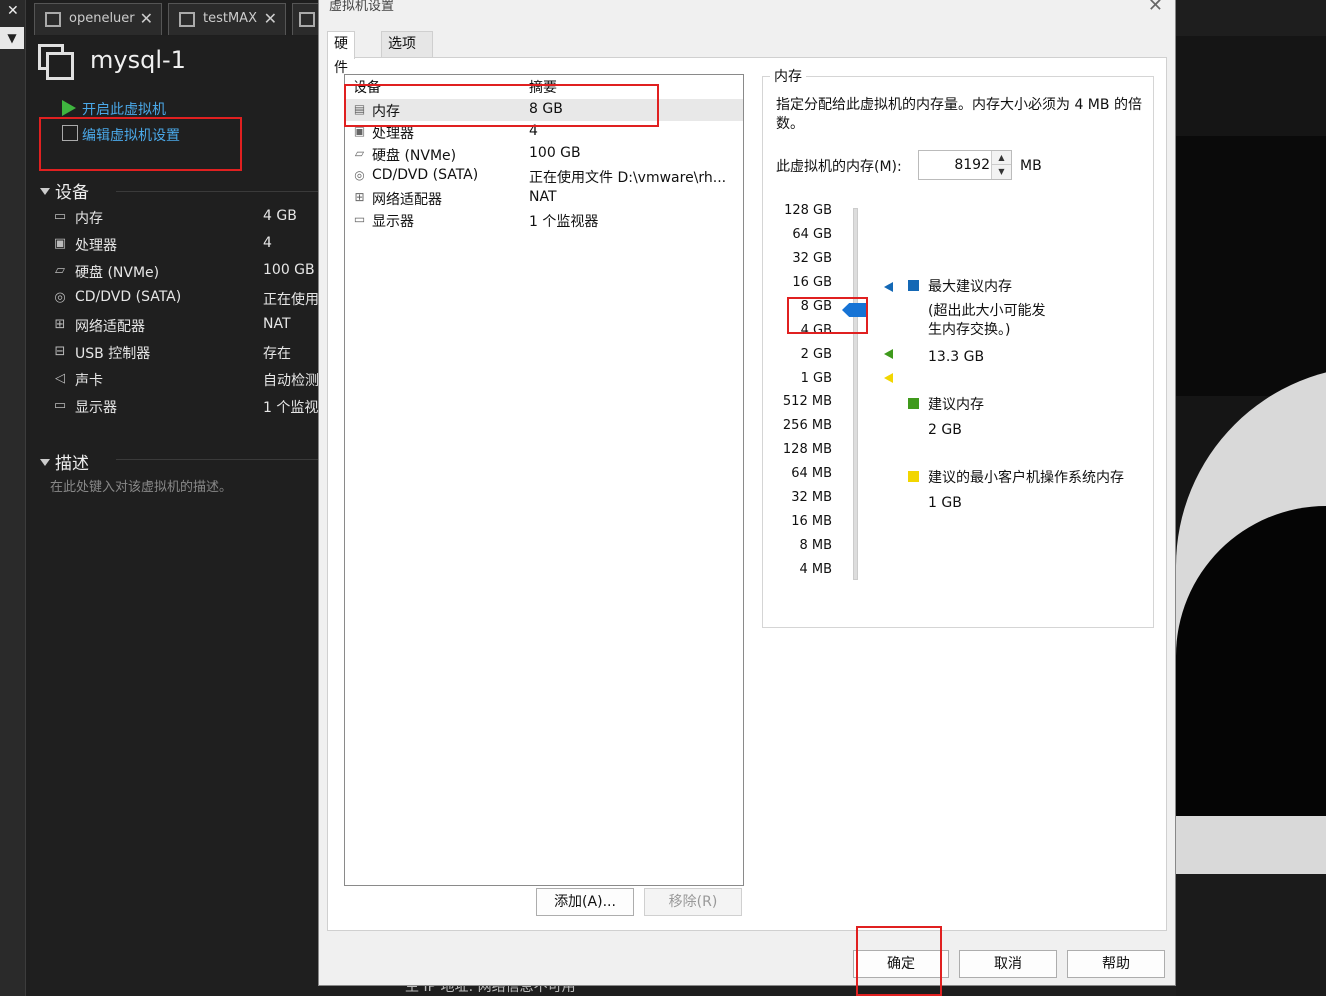 This screenshot has width=1326, height=996. I want to click on device-name: 声卡, so click(89, 381).